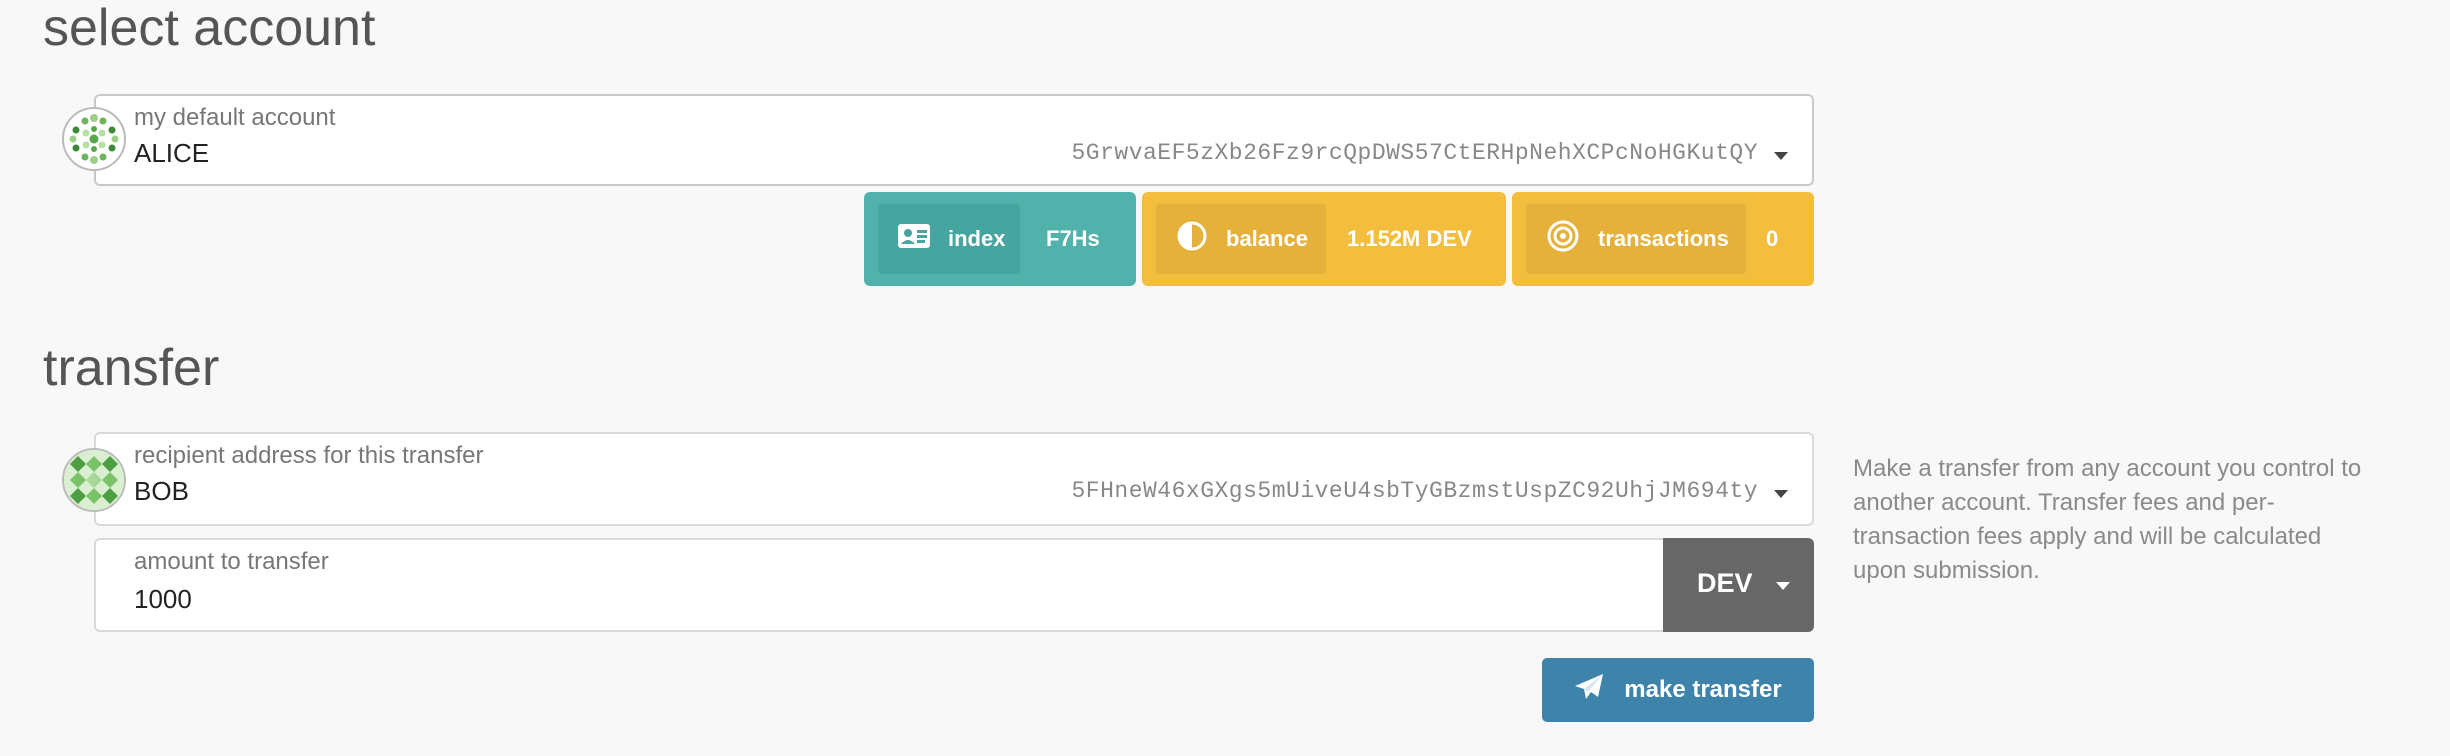 The width and height of the screenshot is (2450, 756). What do you see at coordinates (954, 585) in the screenshot?
I see `amount-field: amount to transfer 1000 DEV` at bounding box center [954, 585].